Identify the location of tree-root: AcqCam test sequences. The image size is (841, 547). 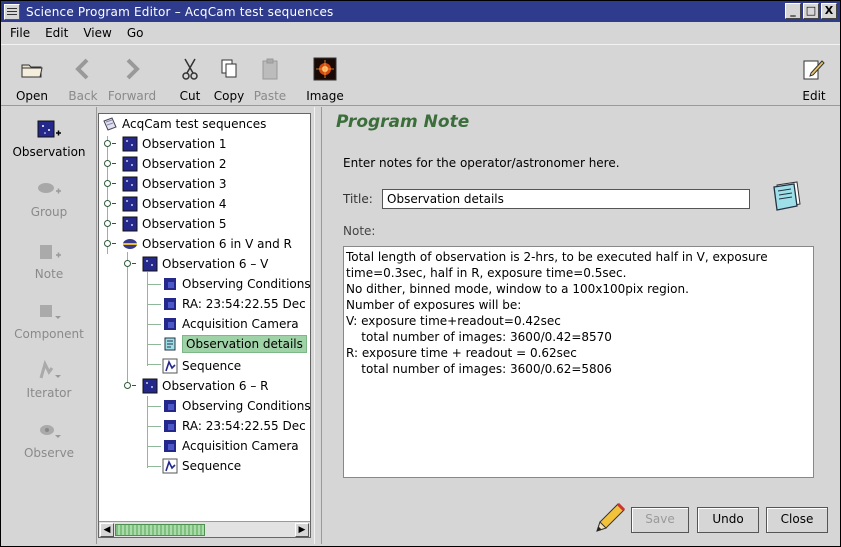
(184, 124).